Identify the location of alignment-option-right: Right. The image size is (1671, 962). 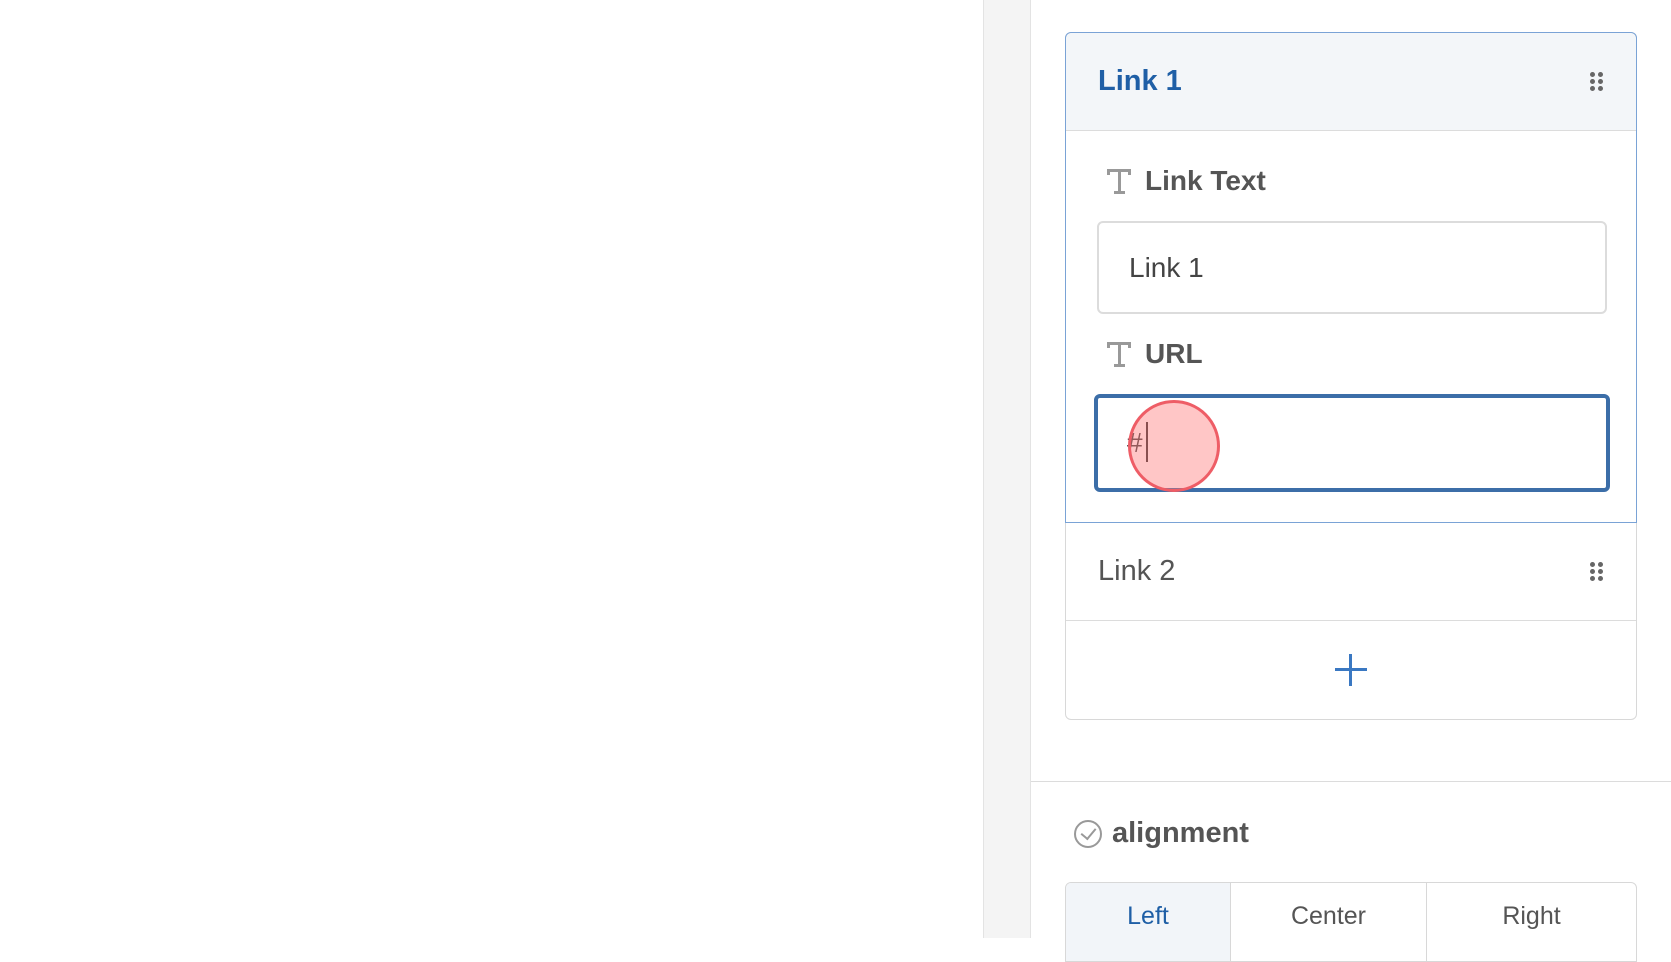
(1531, 922).